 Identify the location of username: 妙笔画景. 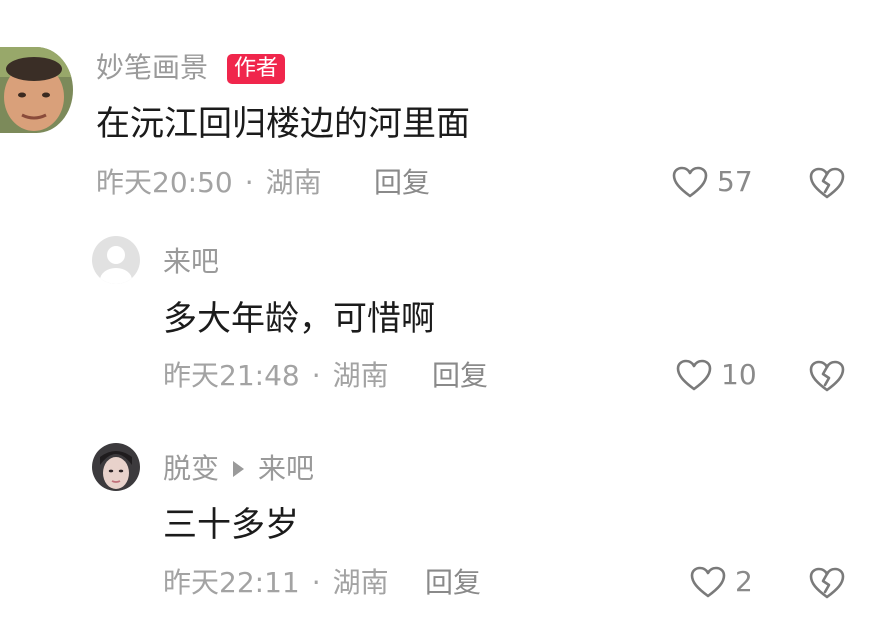
(152, 68).